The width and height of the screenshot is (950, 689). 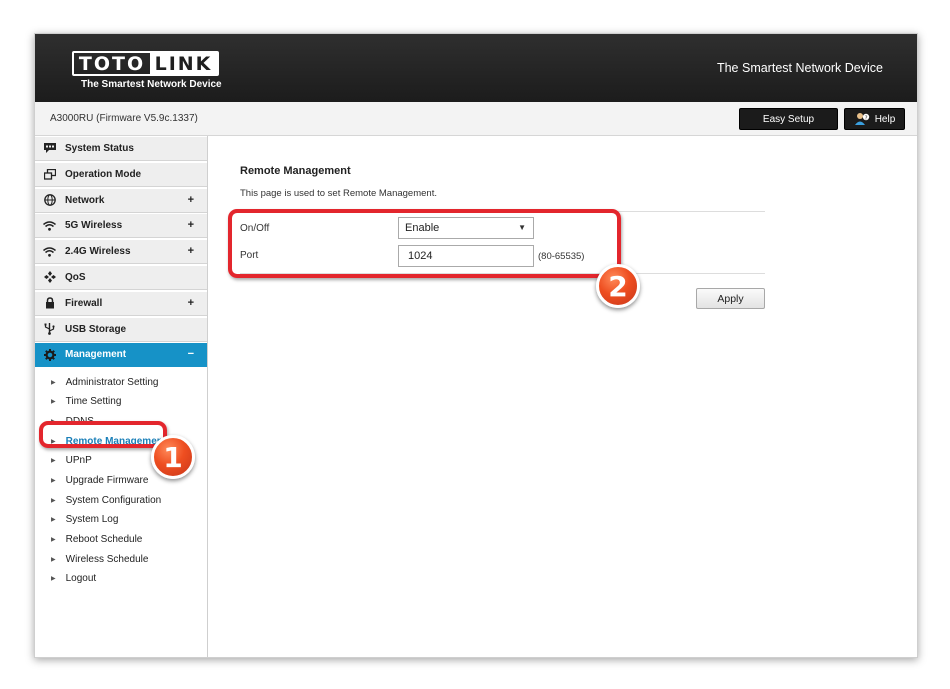 What do you see at coordinates (124, 118) in the screenshot?
I see `firmware-version: A3000RU (Firmware V5.9c.1337)` at bounding box center [124, 118].